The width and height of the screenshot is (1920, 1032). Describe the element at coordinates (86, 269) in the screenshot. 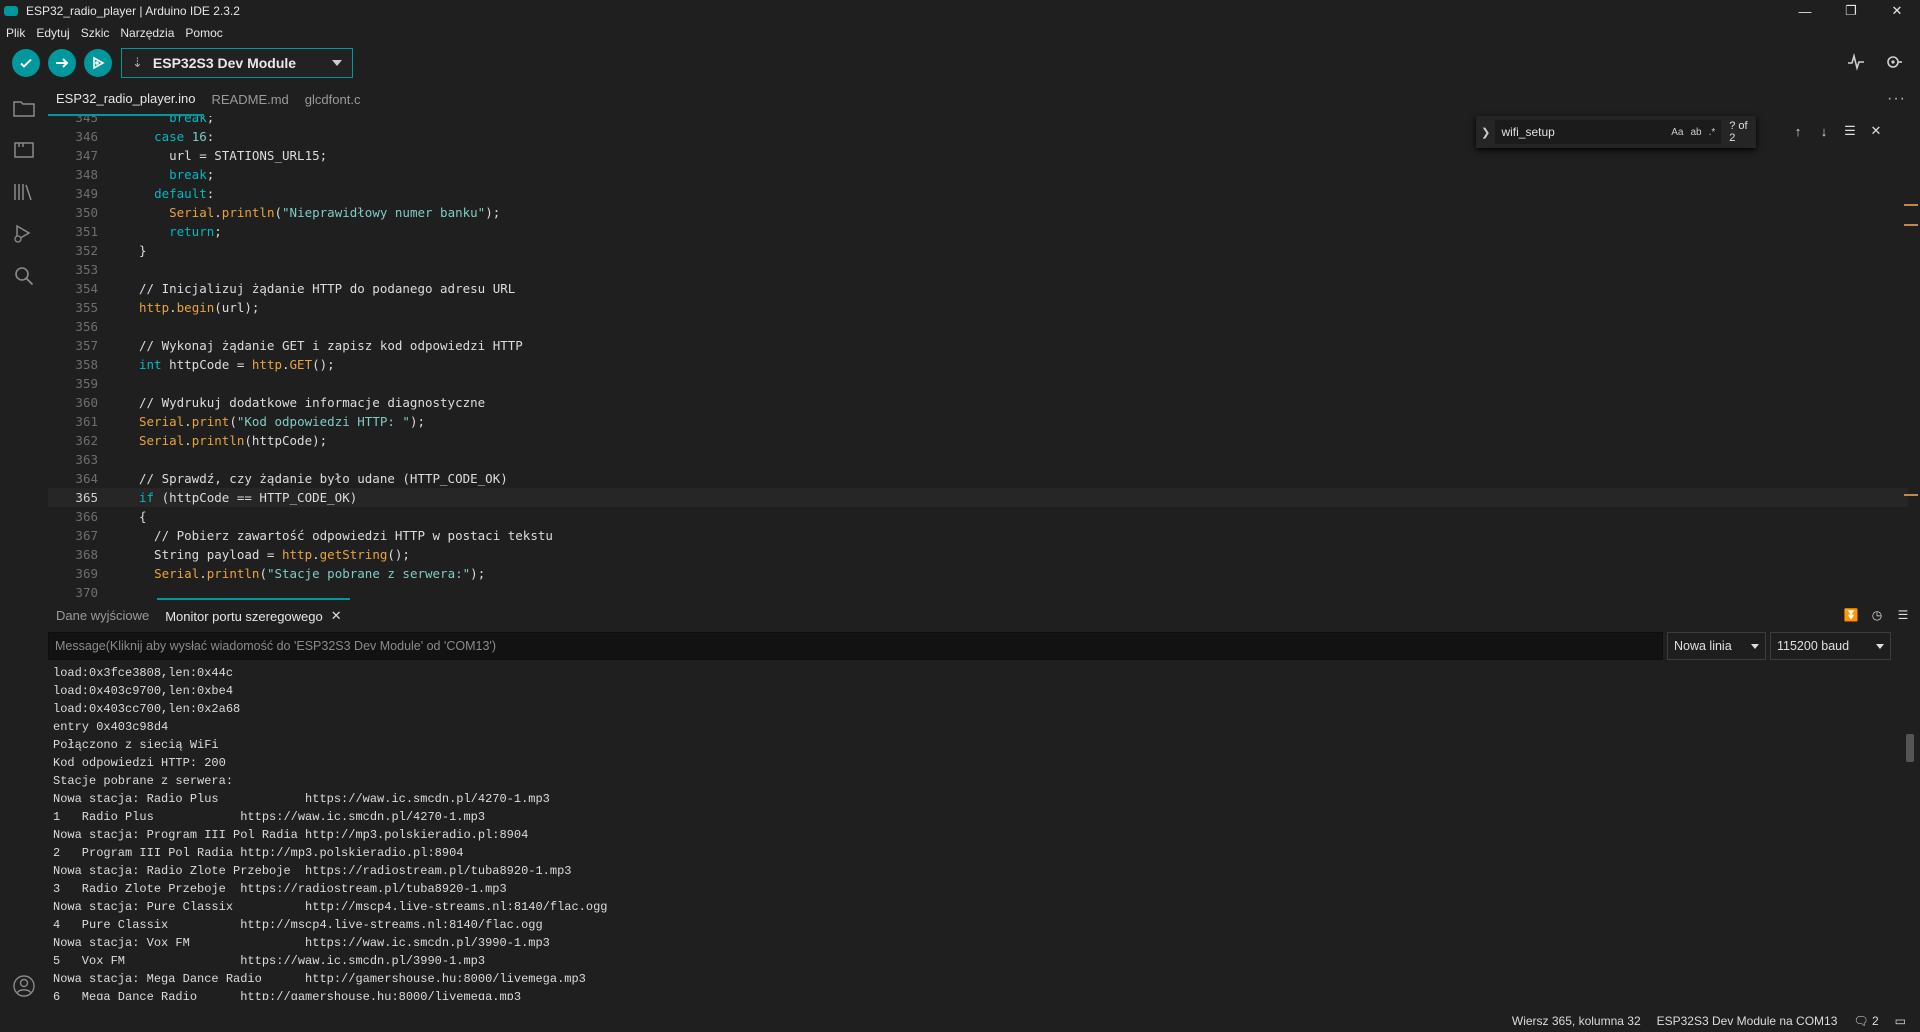

I see `code-line: 353` at that location.